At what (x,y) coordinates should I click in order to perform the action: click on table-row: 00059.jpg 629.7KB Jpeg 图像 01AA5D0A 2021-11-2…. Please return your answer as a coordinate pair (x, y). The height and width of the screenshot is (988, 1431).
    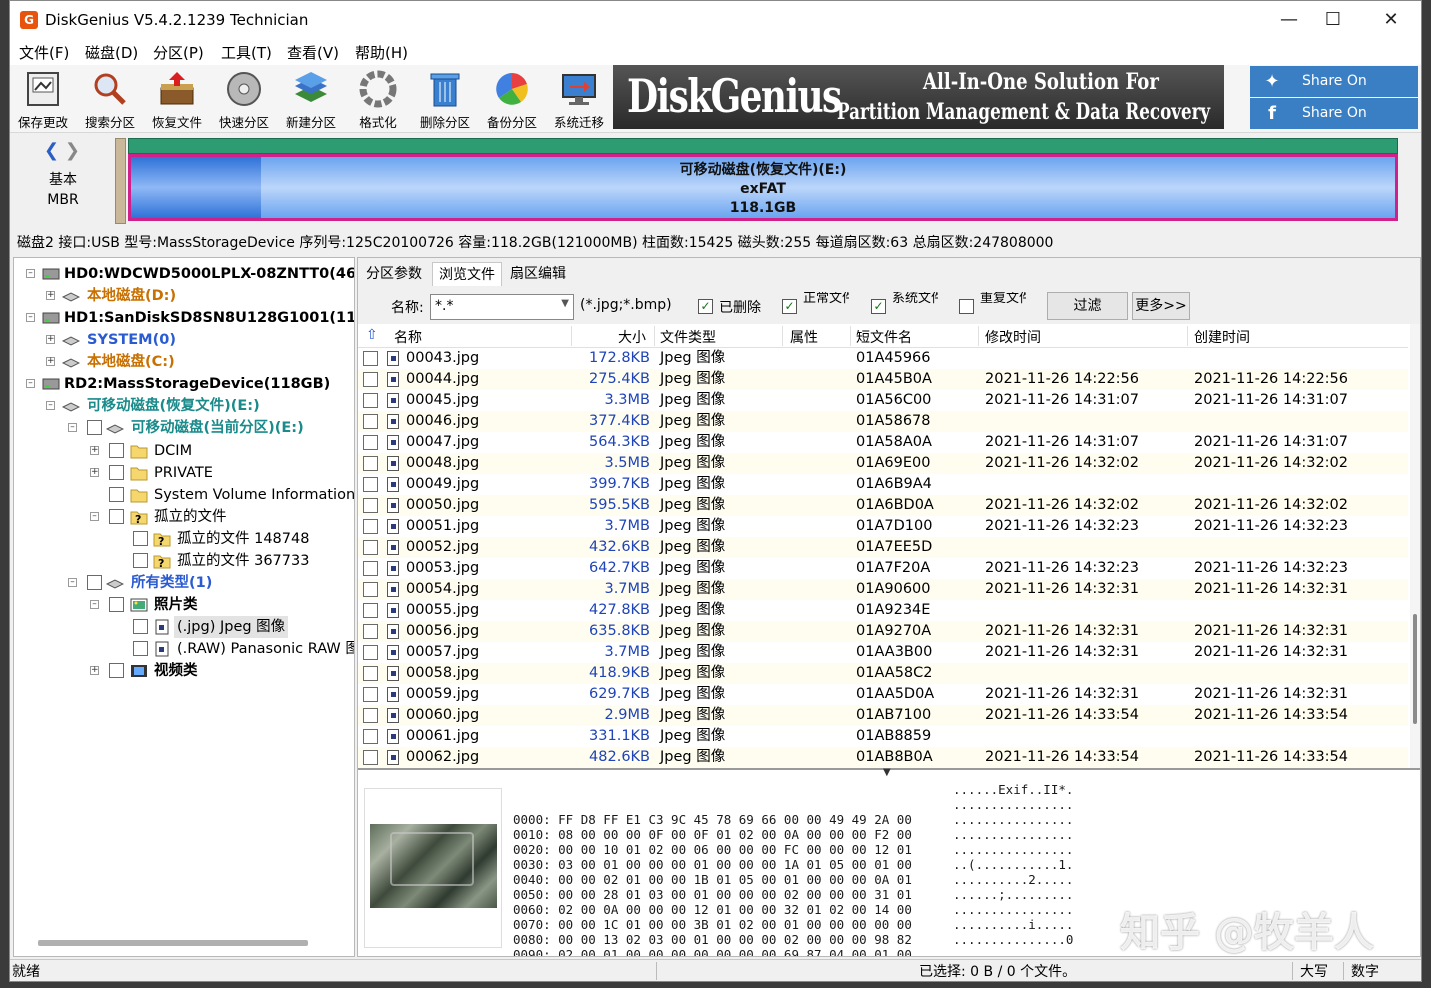
    Looking at the image, I should click on (883, 694).